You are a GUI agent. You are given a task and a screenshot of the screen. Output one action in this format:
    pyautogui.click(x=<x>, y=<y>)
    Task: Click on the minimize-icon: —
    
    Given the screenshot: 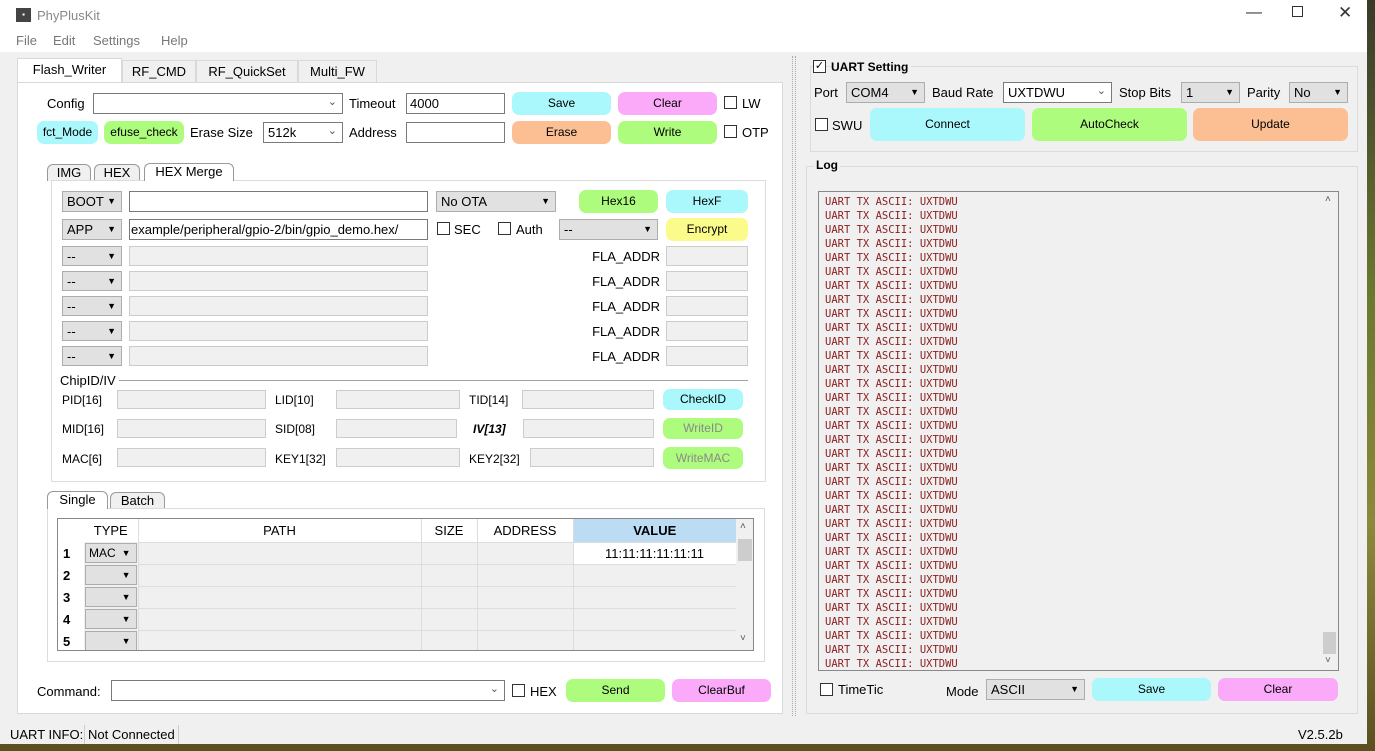 What is the action you would take?
    pyautogui.click(x=1254, y=13)
    